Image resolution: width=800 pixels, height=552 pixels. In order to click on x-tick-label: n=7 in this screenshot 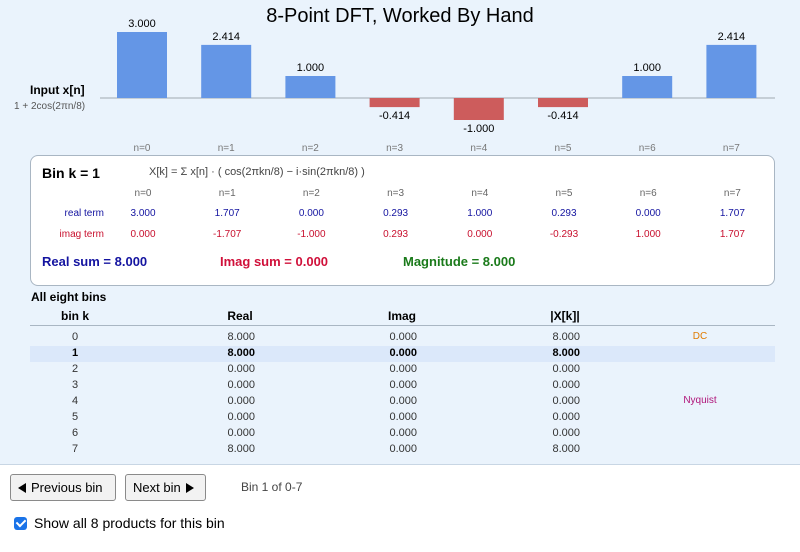, I will do `click(731, 148)`.